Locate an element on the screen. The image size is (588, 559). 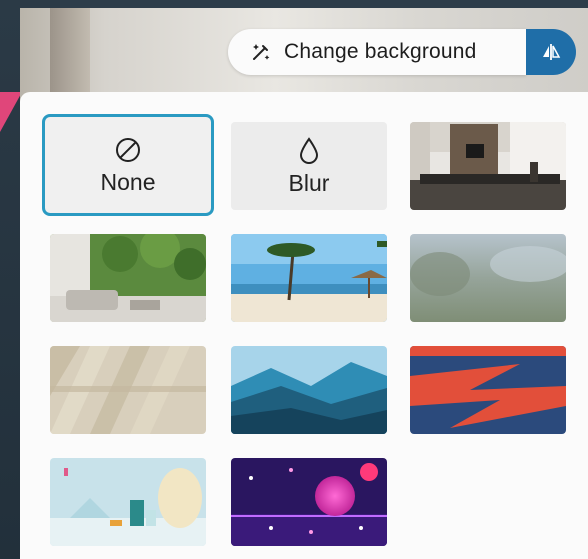
blurred-landscape-thumbnail is located at coordinates (488, 278).